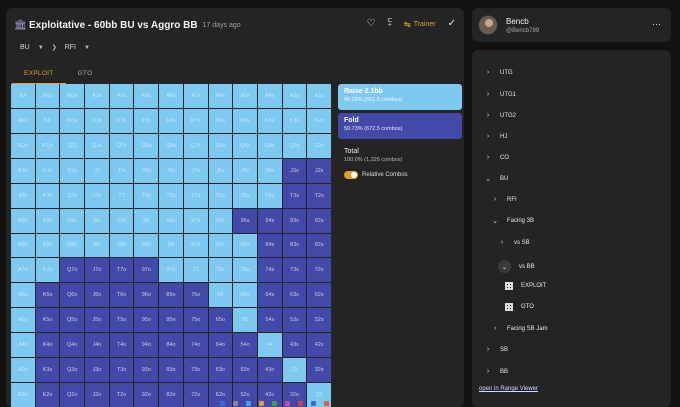 This screenshot has height=407, width=680. I want to click on hand-cell: Q9o, so click(72, 220).